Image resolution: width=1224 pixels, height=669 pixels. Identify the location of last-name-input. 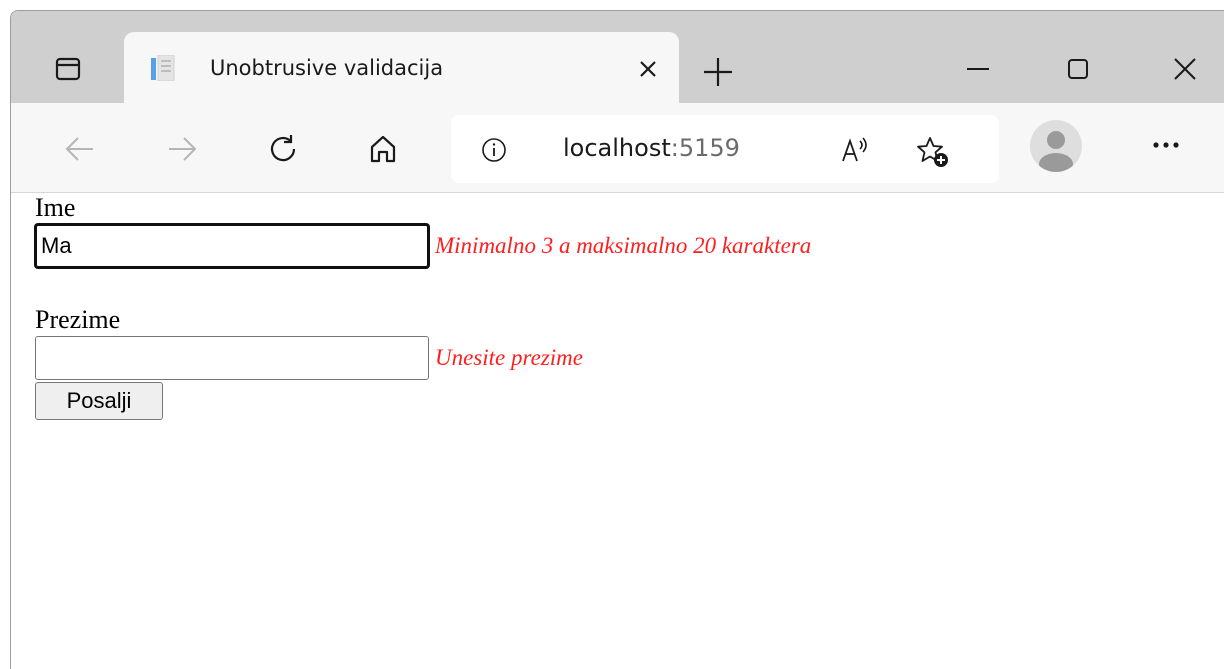
(232, 358).